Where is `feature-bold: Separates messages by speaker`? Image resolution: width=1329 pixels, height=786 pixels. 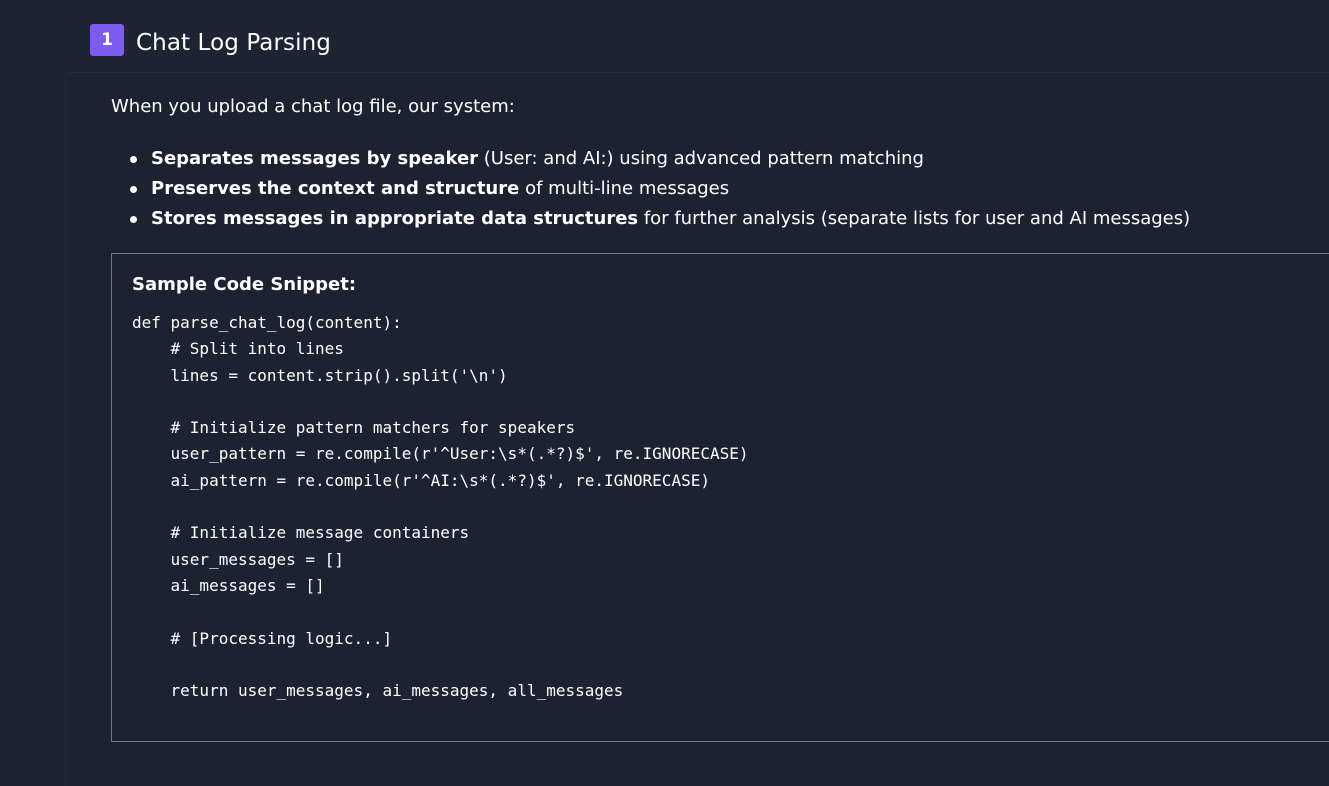
feature-bold: Separates messages by speaker is located at coordinates (315, 158).